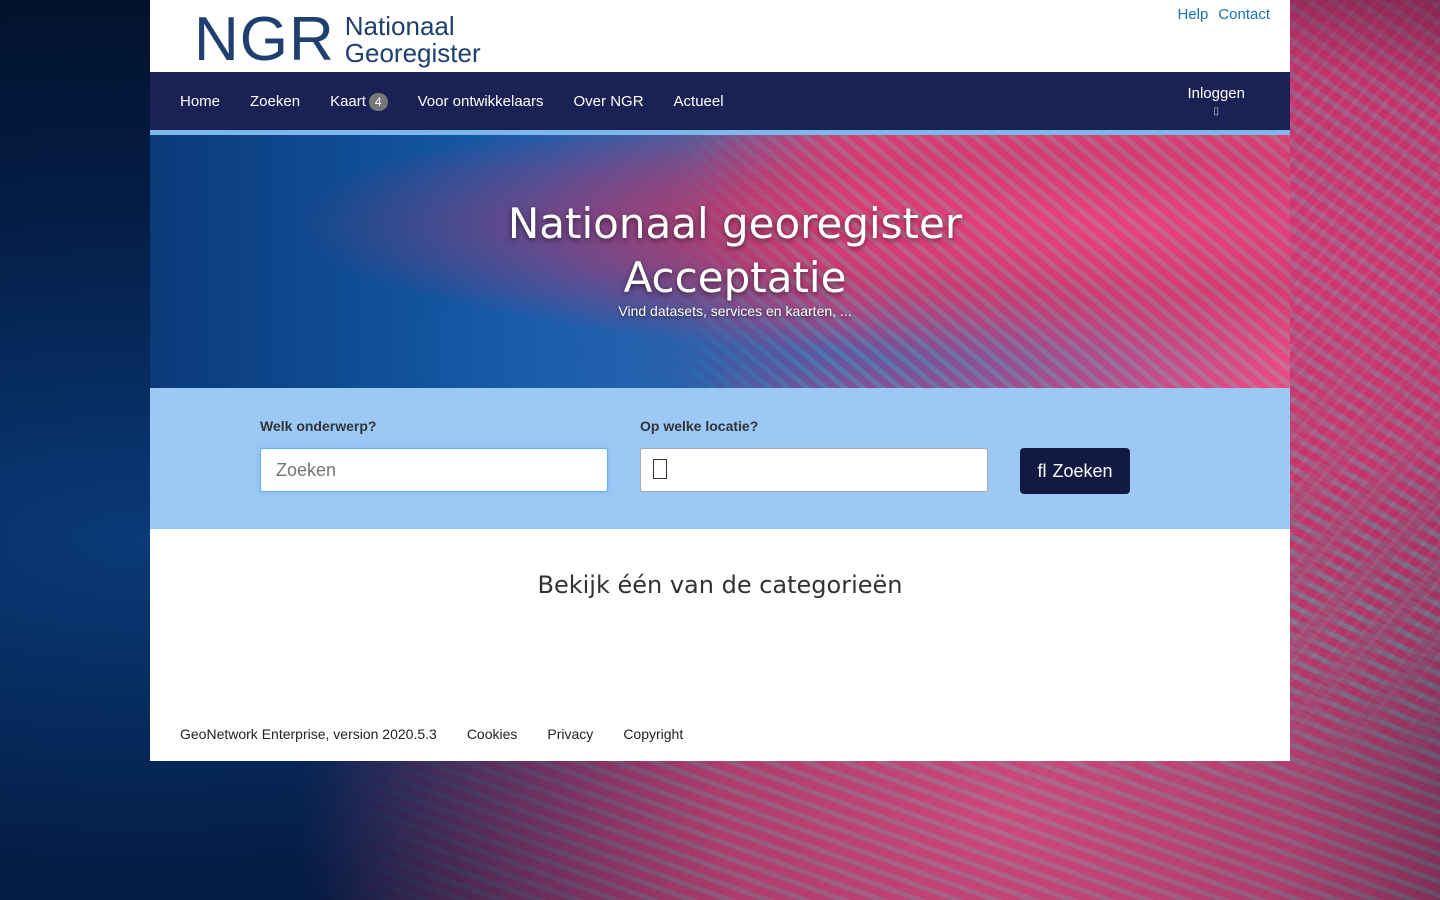  I want to click on hero-title: Nationaal georegister Acceptatie, so click(720, 251).